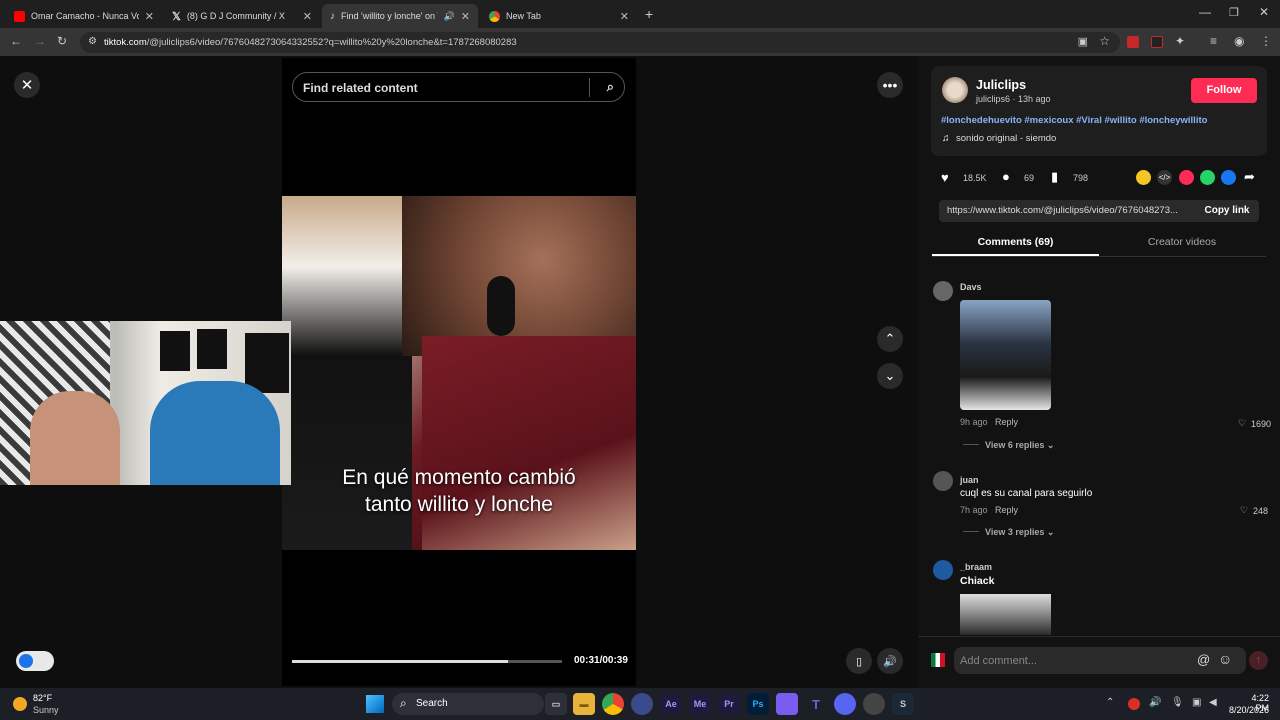 This screenshot has width=1280, height=720. What do you see at coordinates (1015, 242) in the screenshot?
I see `tab-comments: Comments (69)` at bounding box center [1015, 242].